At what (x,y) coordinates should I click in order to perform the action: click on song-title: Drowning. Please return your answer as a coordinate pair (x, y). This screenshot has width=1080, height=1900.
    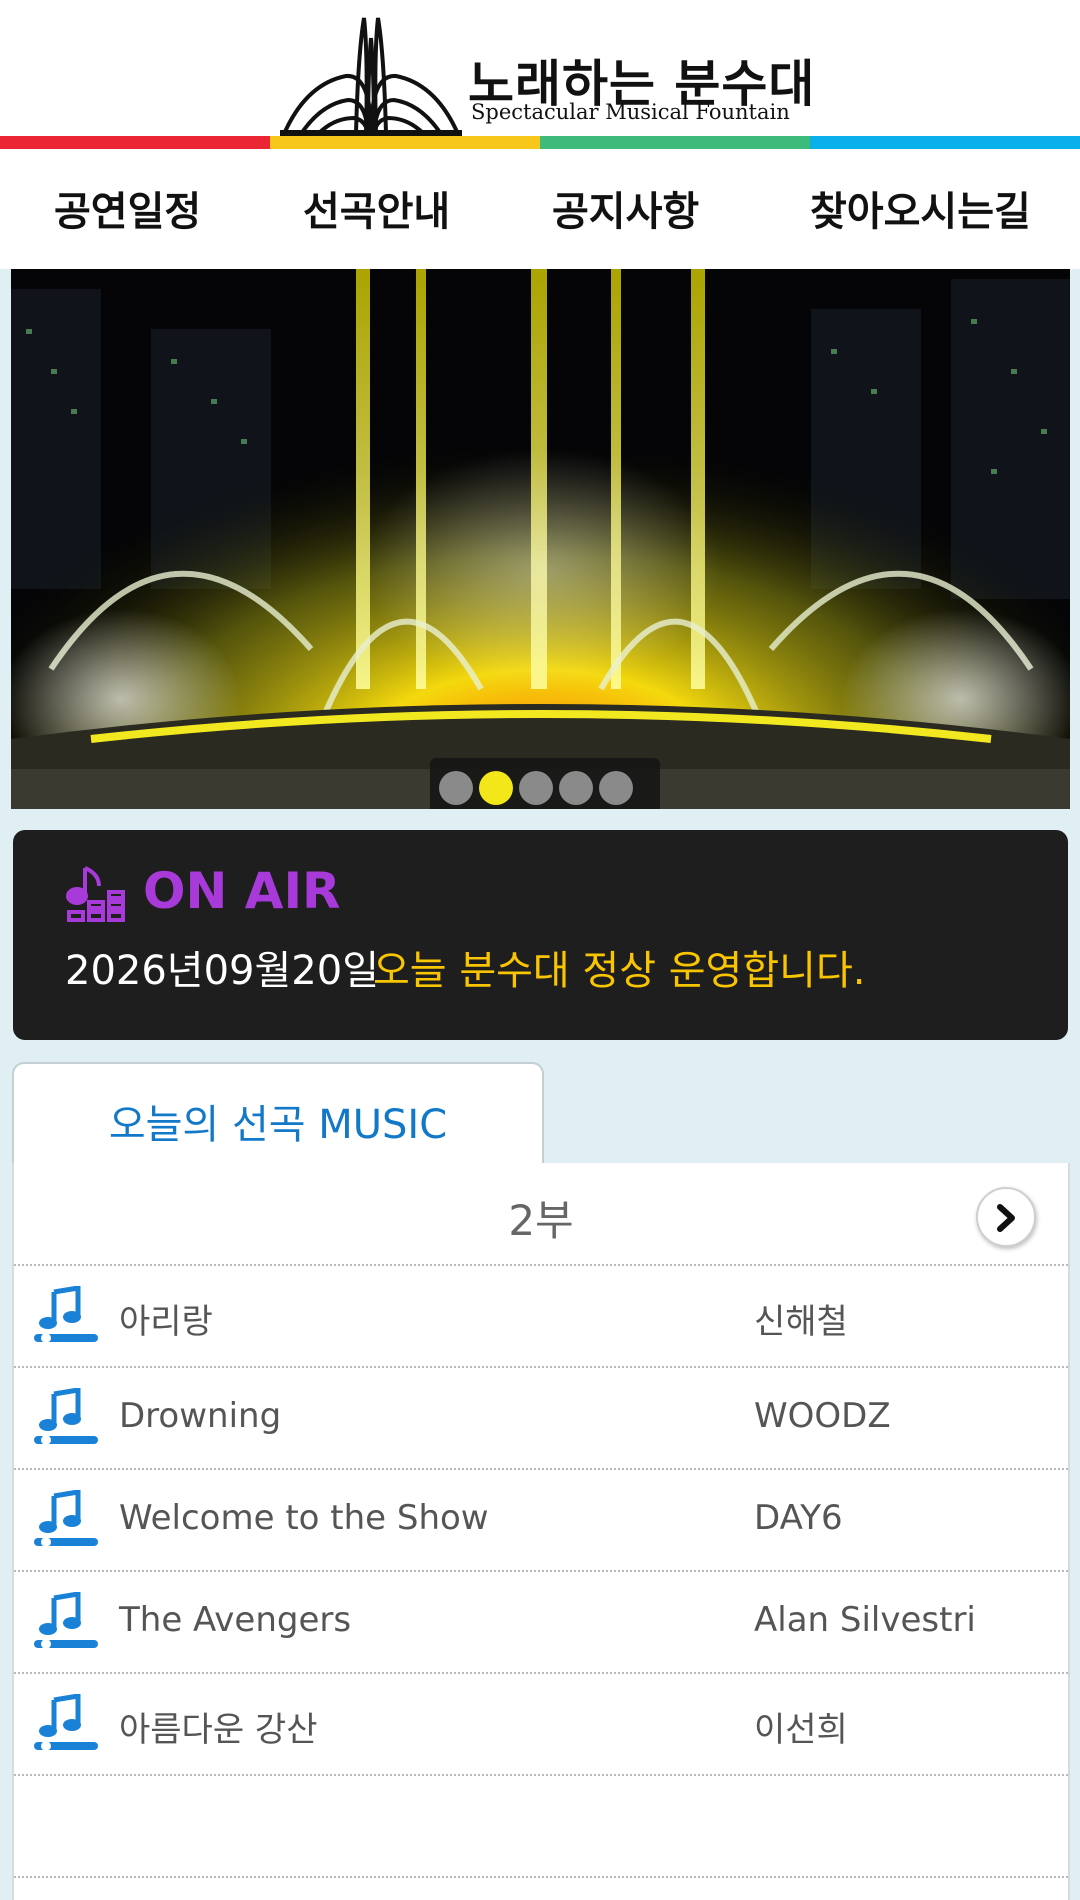
    Looking at the image, I should click on (200, 1416).